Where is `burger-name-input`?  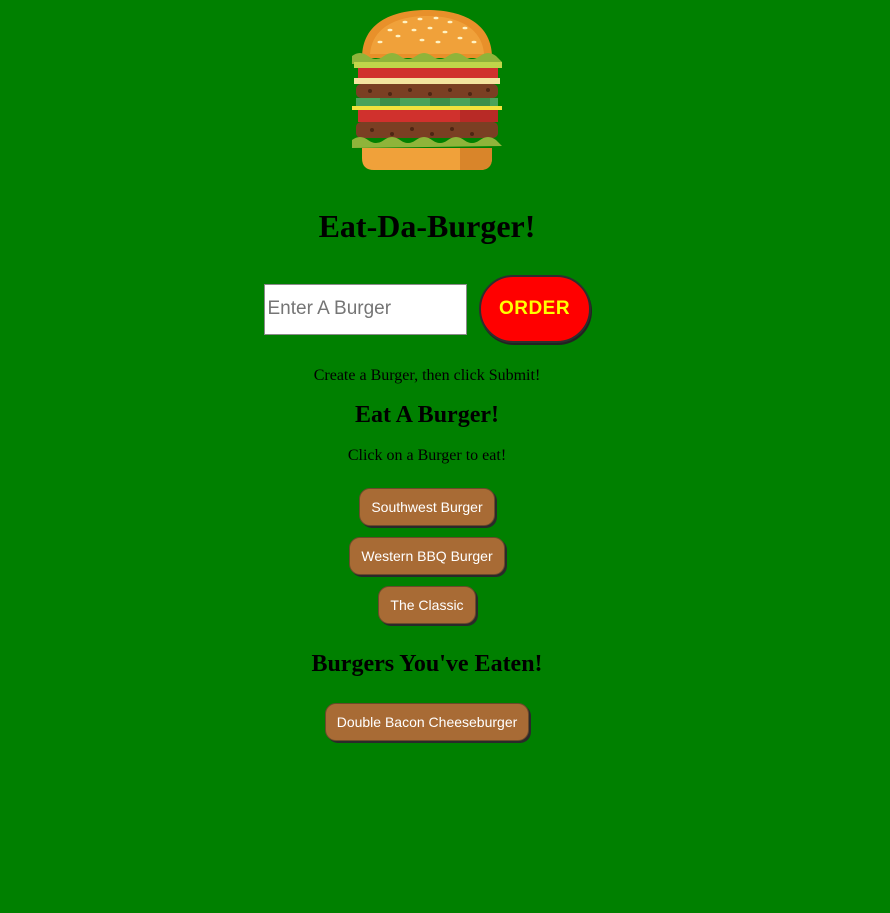
burger-name-input is located at coordinates (365, 309).